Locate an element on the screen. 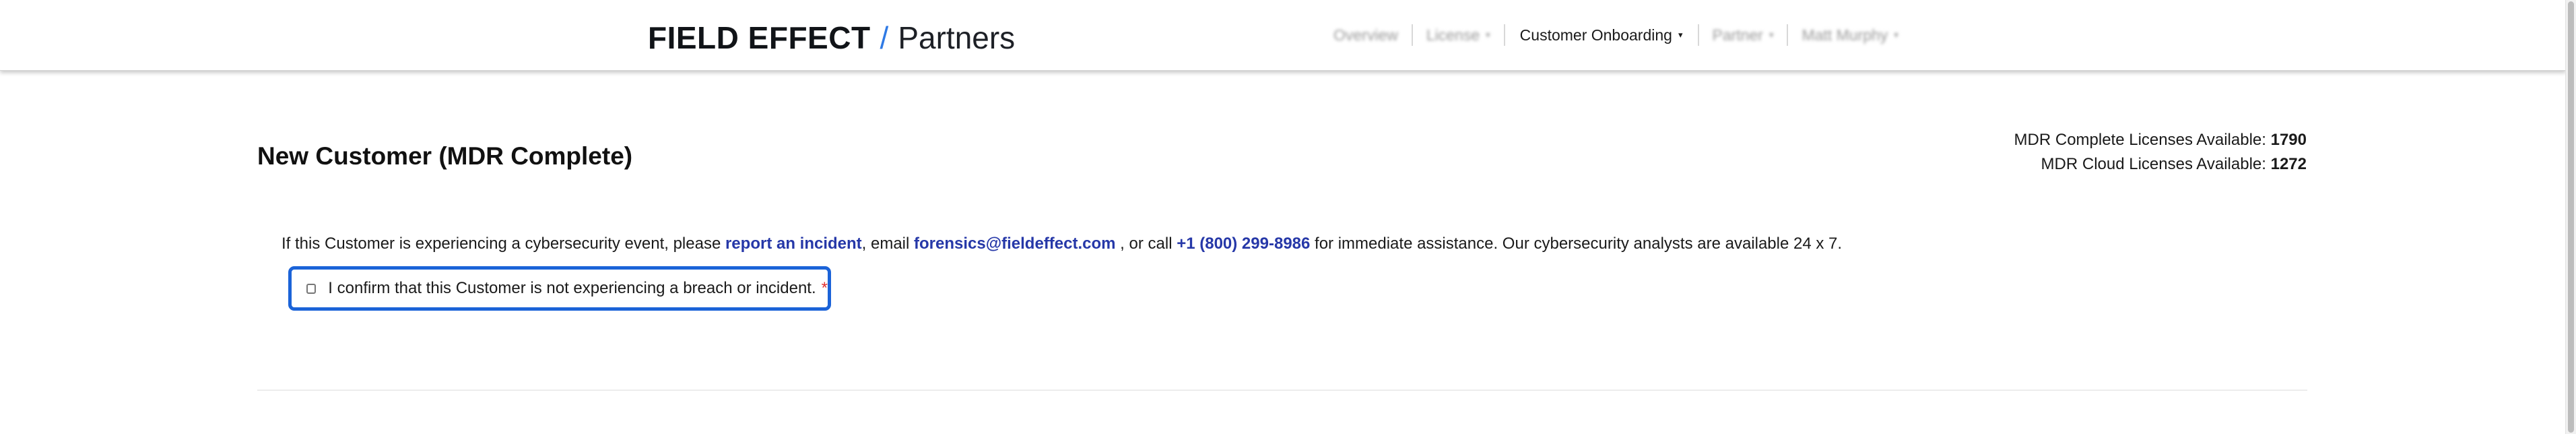  nav-item-label: Partner is located at coordinates (1737, 35).